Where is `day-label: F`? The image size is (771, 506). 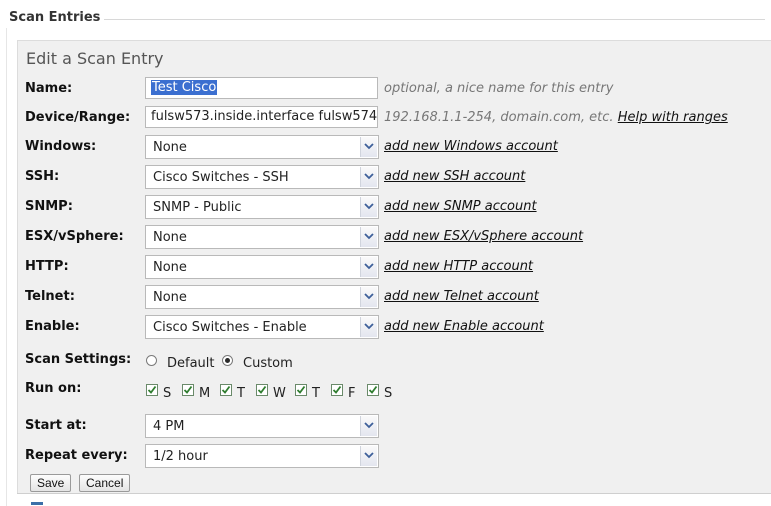 day-label: F is located at coordinates (352, 393).